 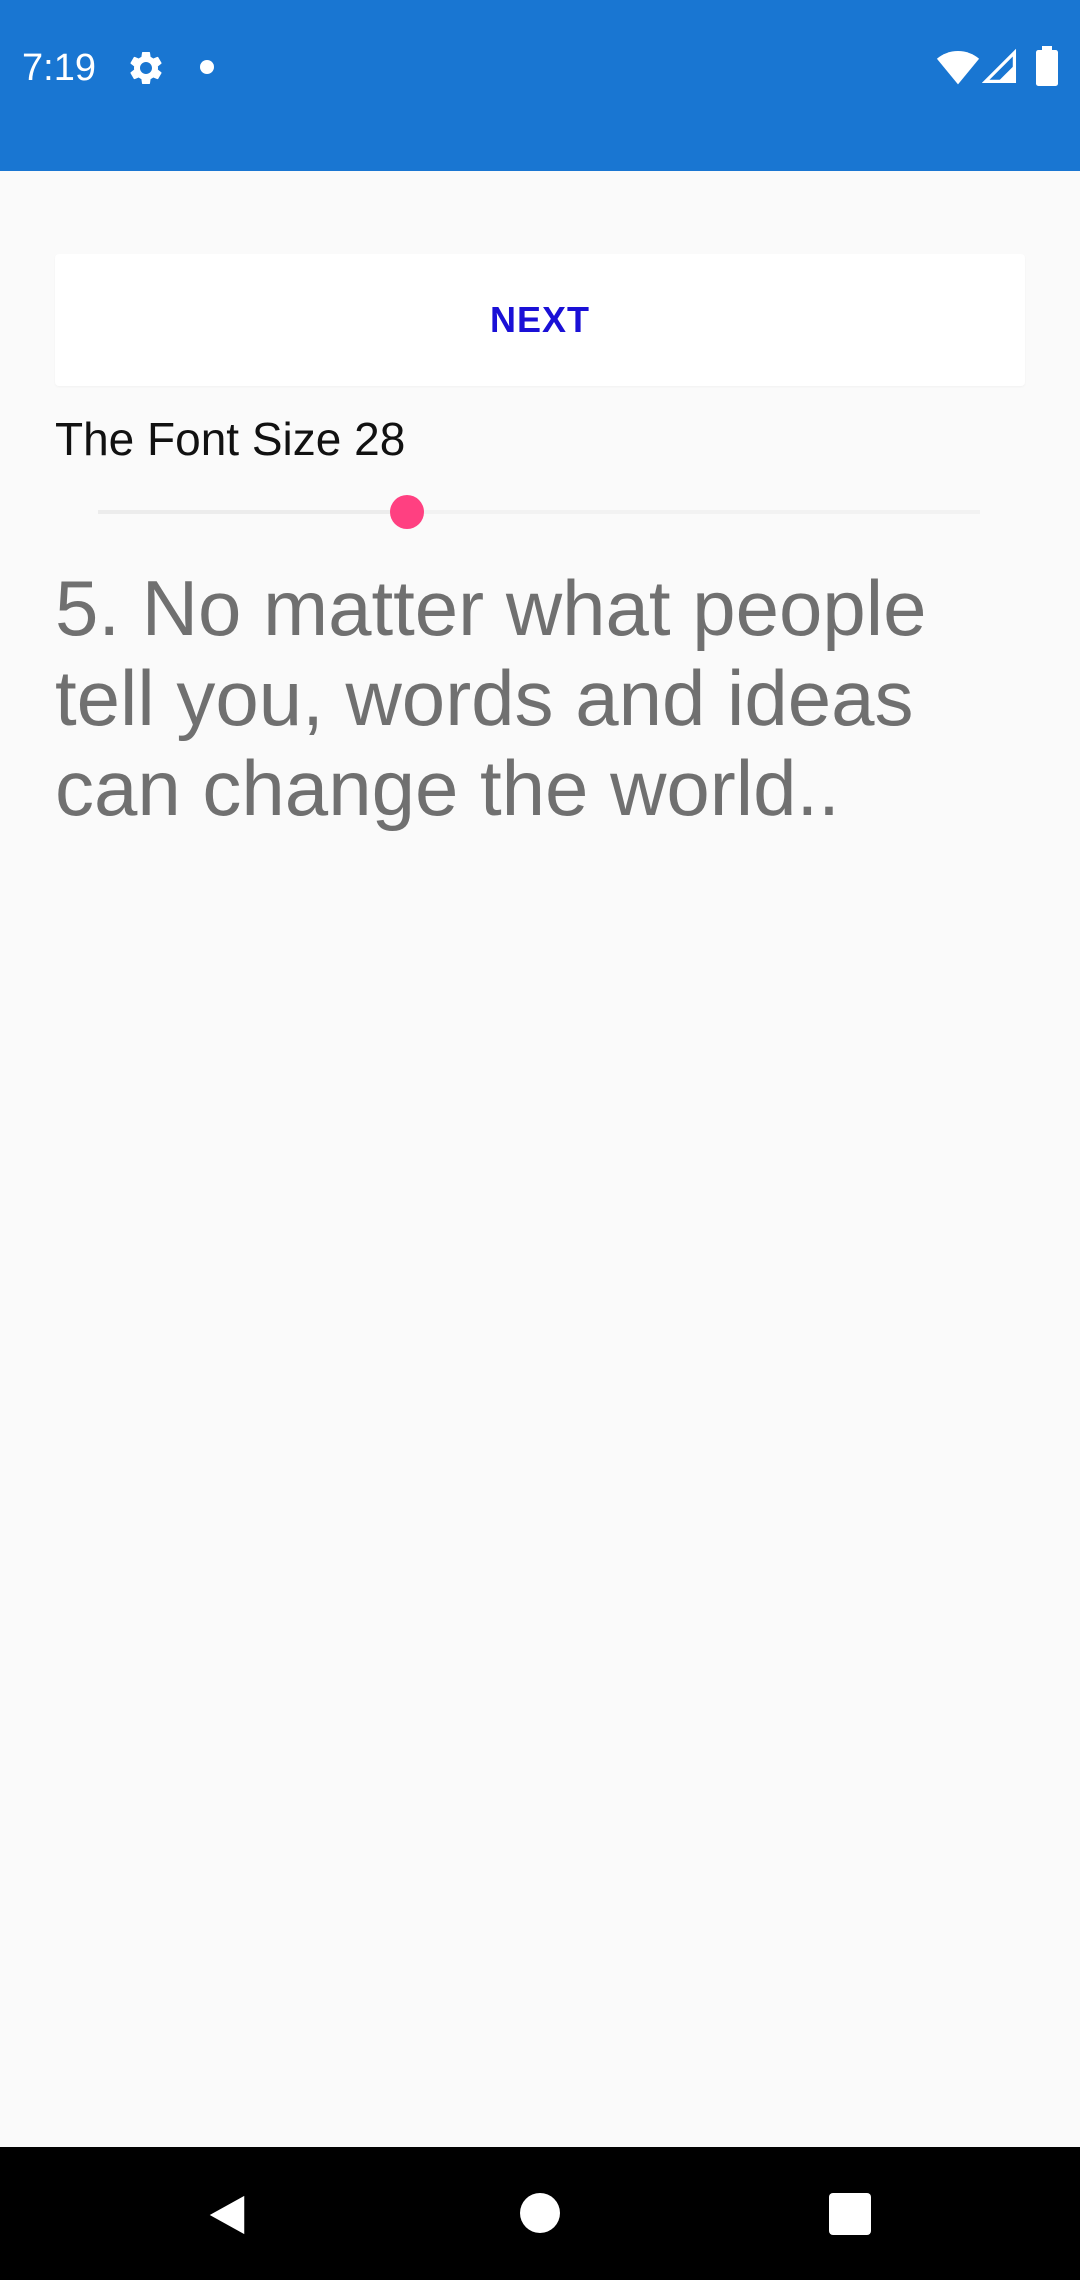 I want to click on navigation-bar, so click(x=540, y=2213).